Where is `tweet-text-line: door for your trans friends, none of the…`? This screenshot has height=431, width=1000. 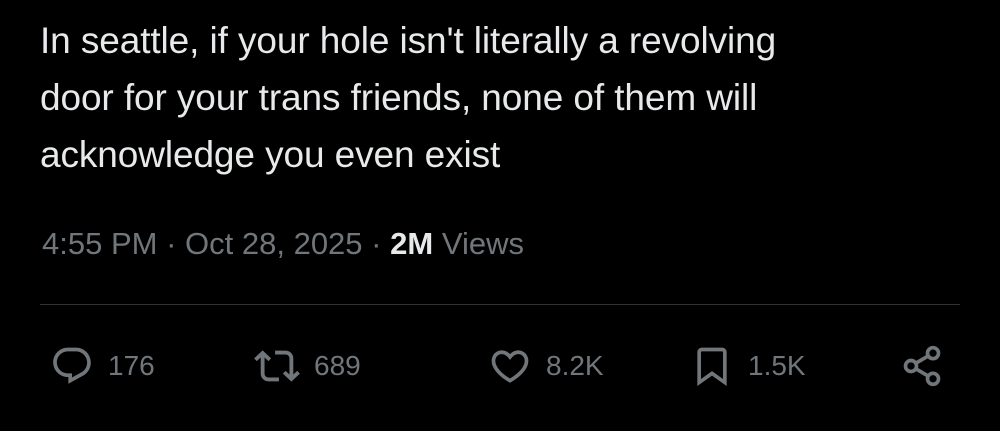 tweet-text-line: door for your trans friends, none of the… is located at coordinates (399, 97).